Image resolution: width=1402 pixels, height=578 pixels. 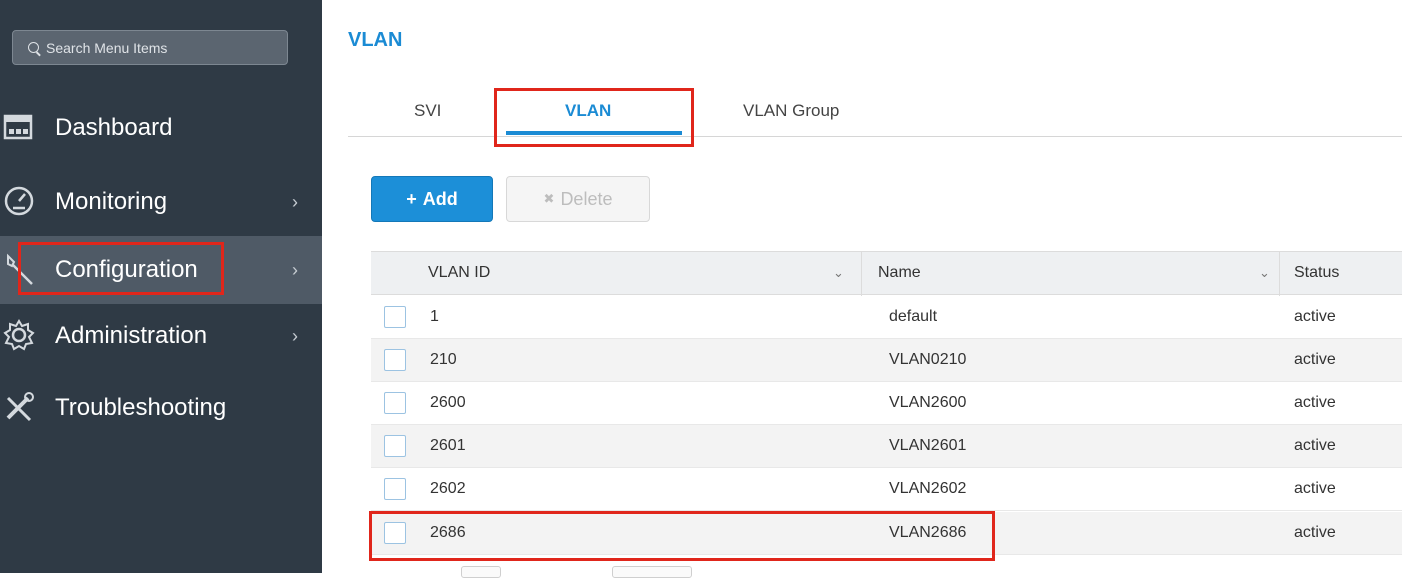 I want to click on delete-label: Delete, so click(x=586, y=198).